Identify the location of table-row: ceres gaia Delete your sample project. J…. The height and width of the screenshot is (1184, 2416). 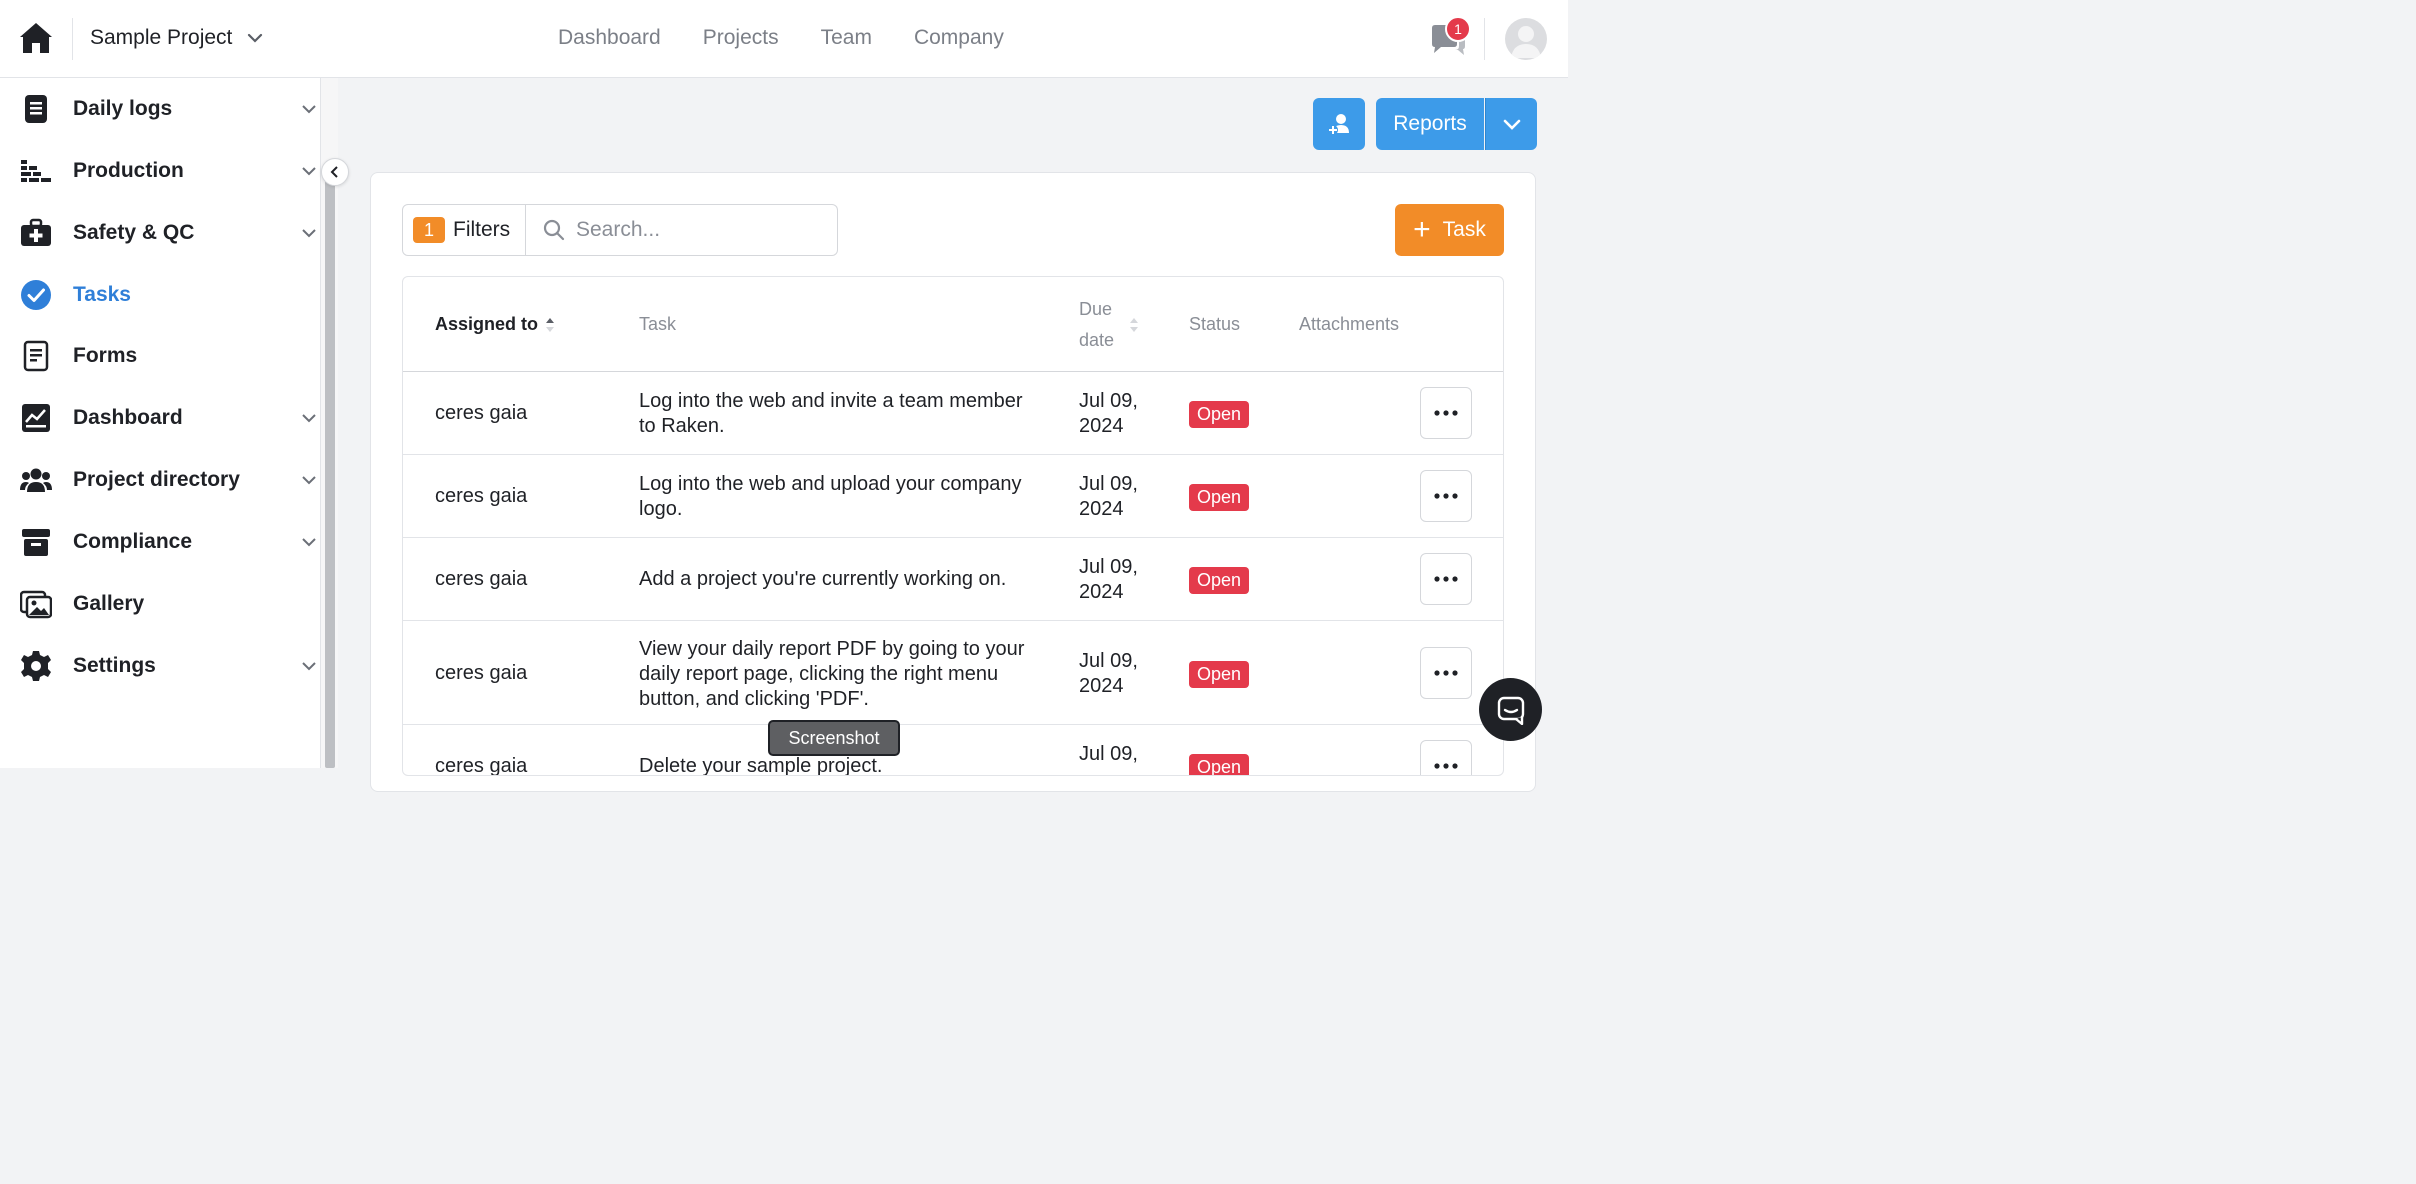
(953, 750).